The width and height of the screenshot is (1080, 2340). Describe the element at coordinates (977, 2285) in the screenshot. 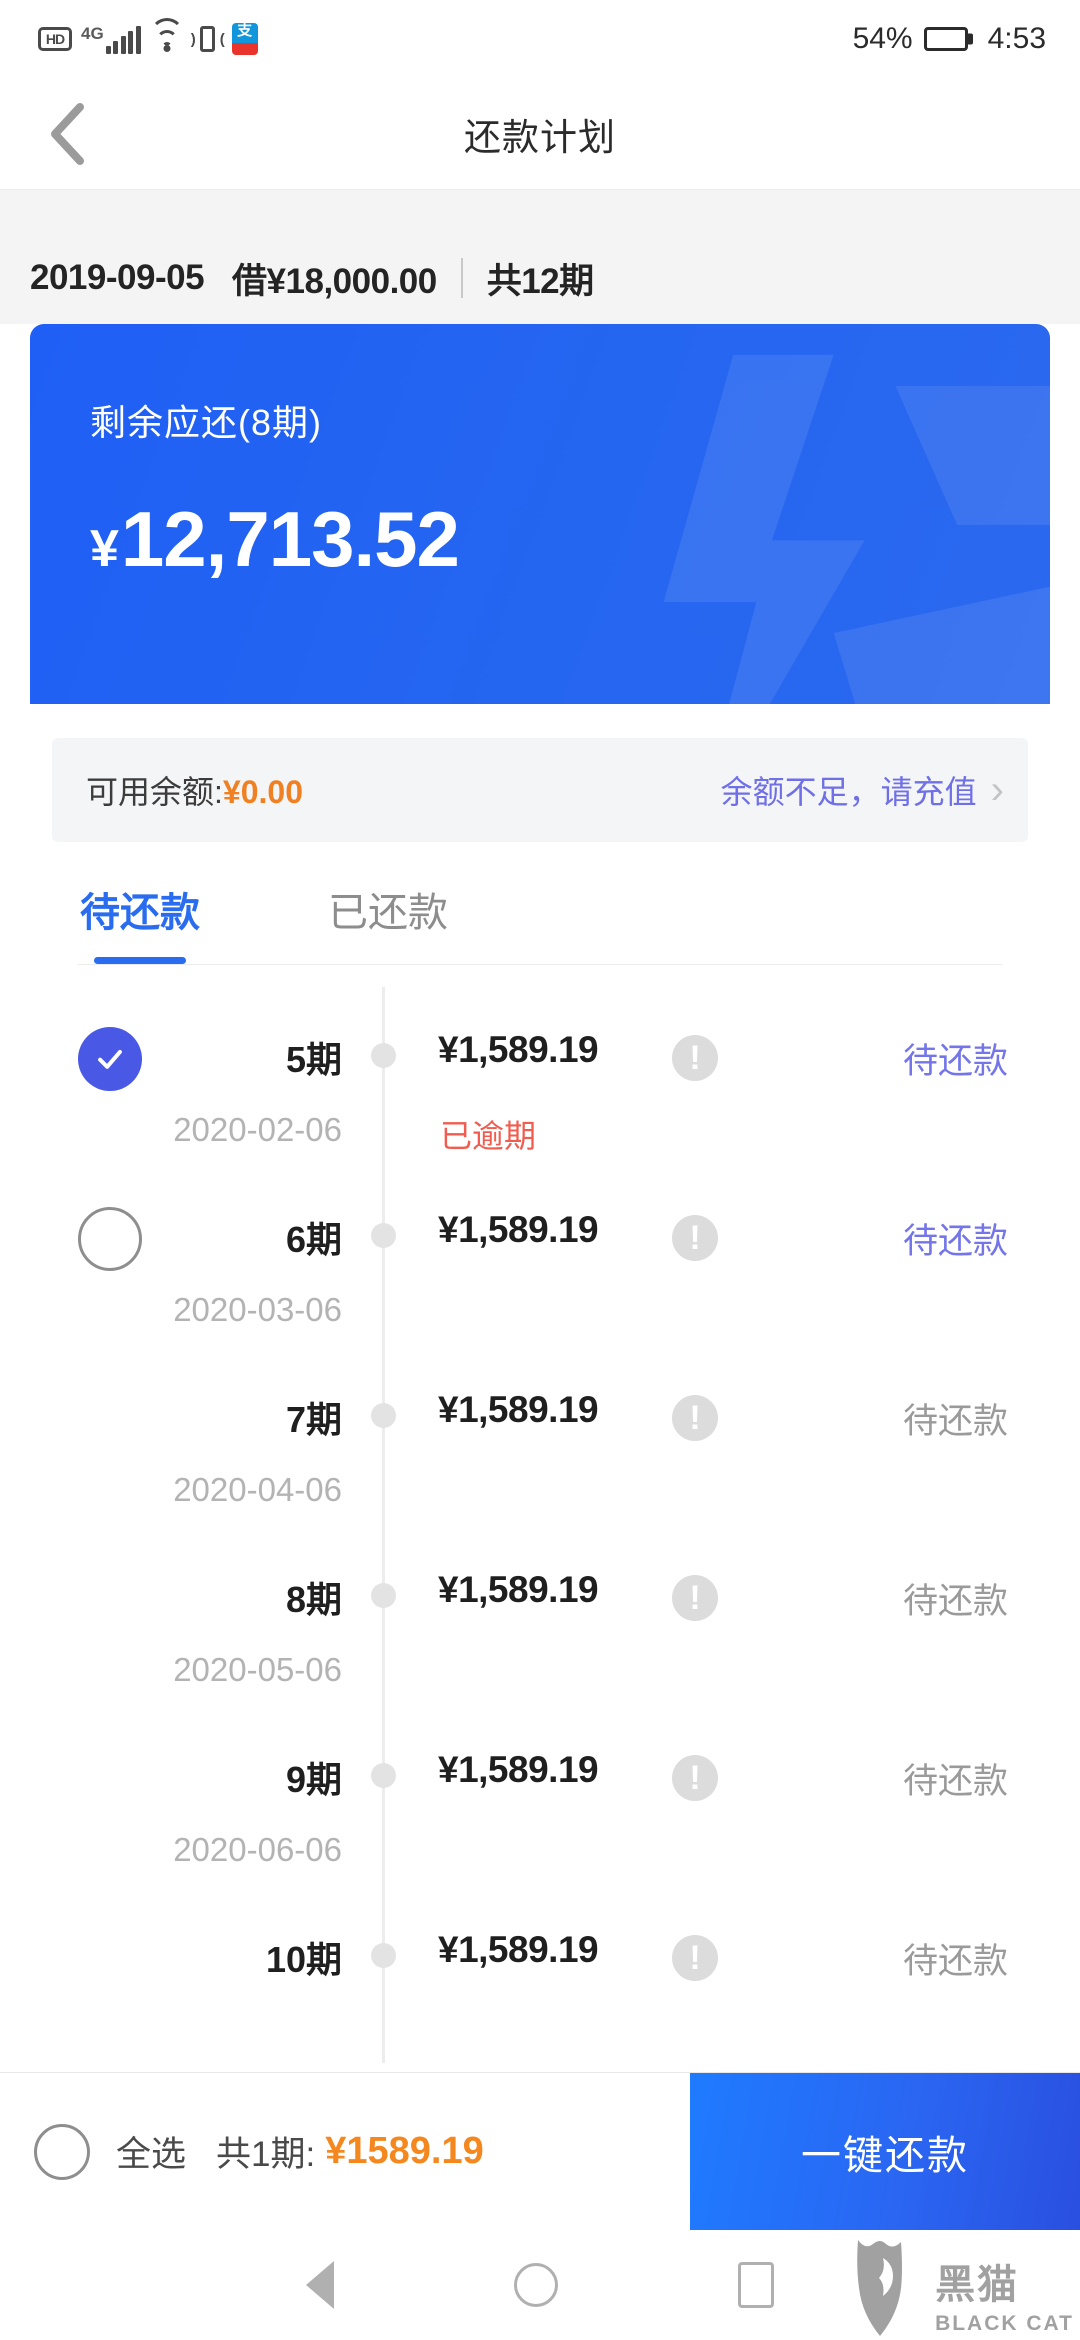

I see `watermark-cn: 黑猫` at that location.